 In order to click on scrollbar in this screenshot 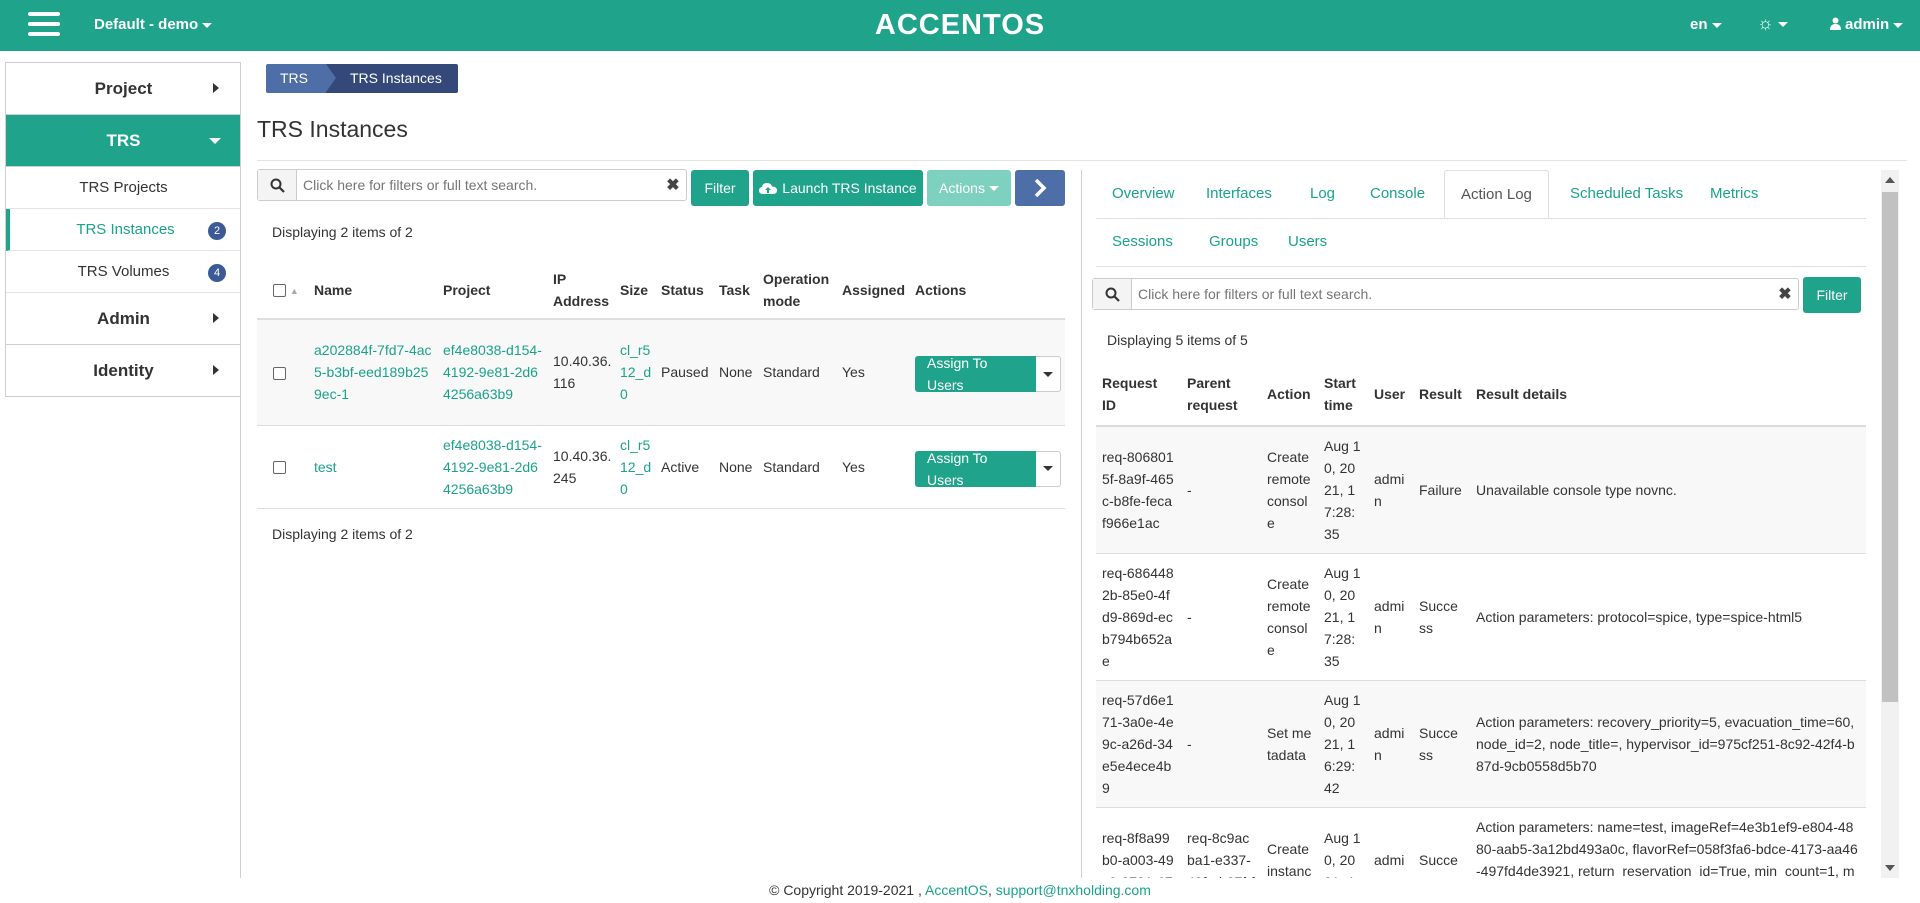, I will do `click(1890, 524)`.